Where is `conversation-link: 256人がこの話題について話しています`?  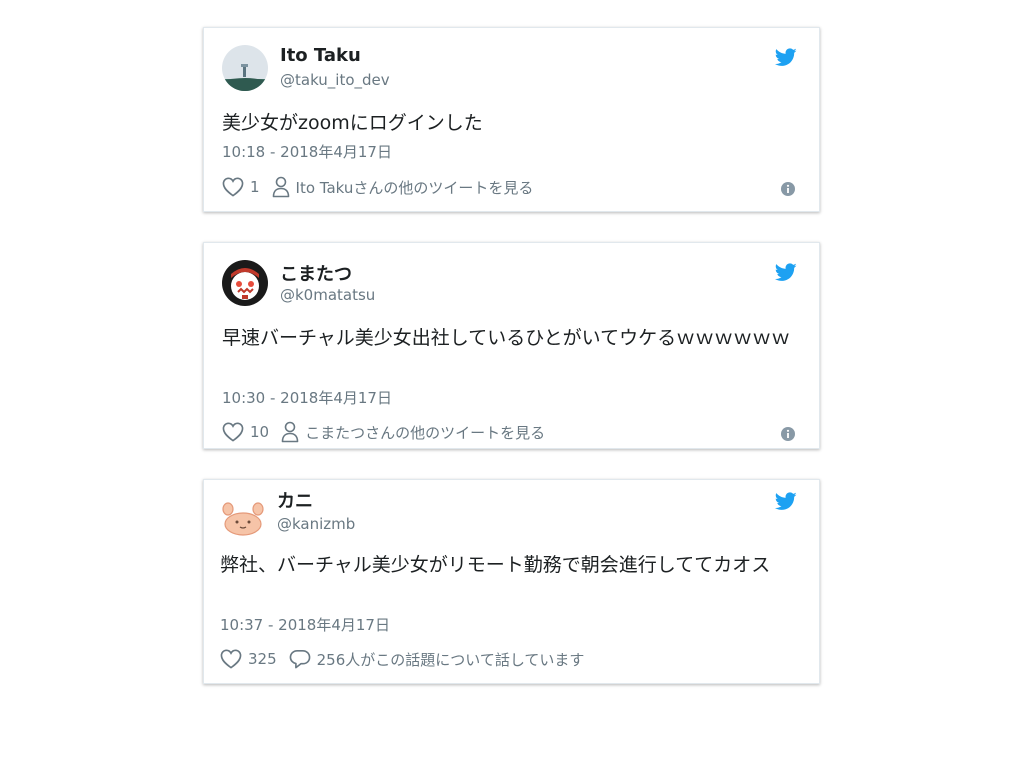
conversation-link: 256人がこの話題について話しています is located at coordinates (437, 659).